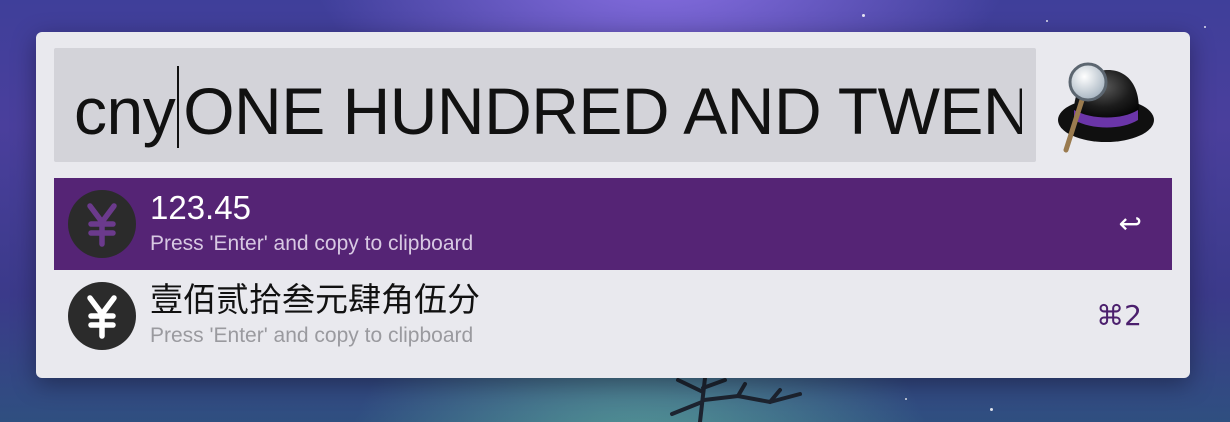 The height and width of the screenshot is (422, 1230). What do you see at coordinates (178, 107) in the screenshot?
I see `text-caret` at bounding box center [178, 107].